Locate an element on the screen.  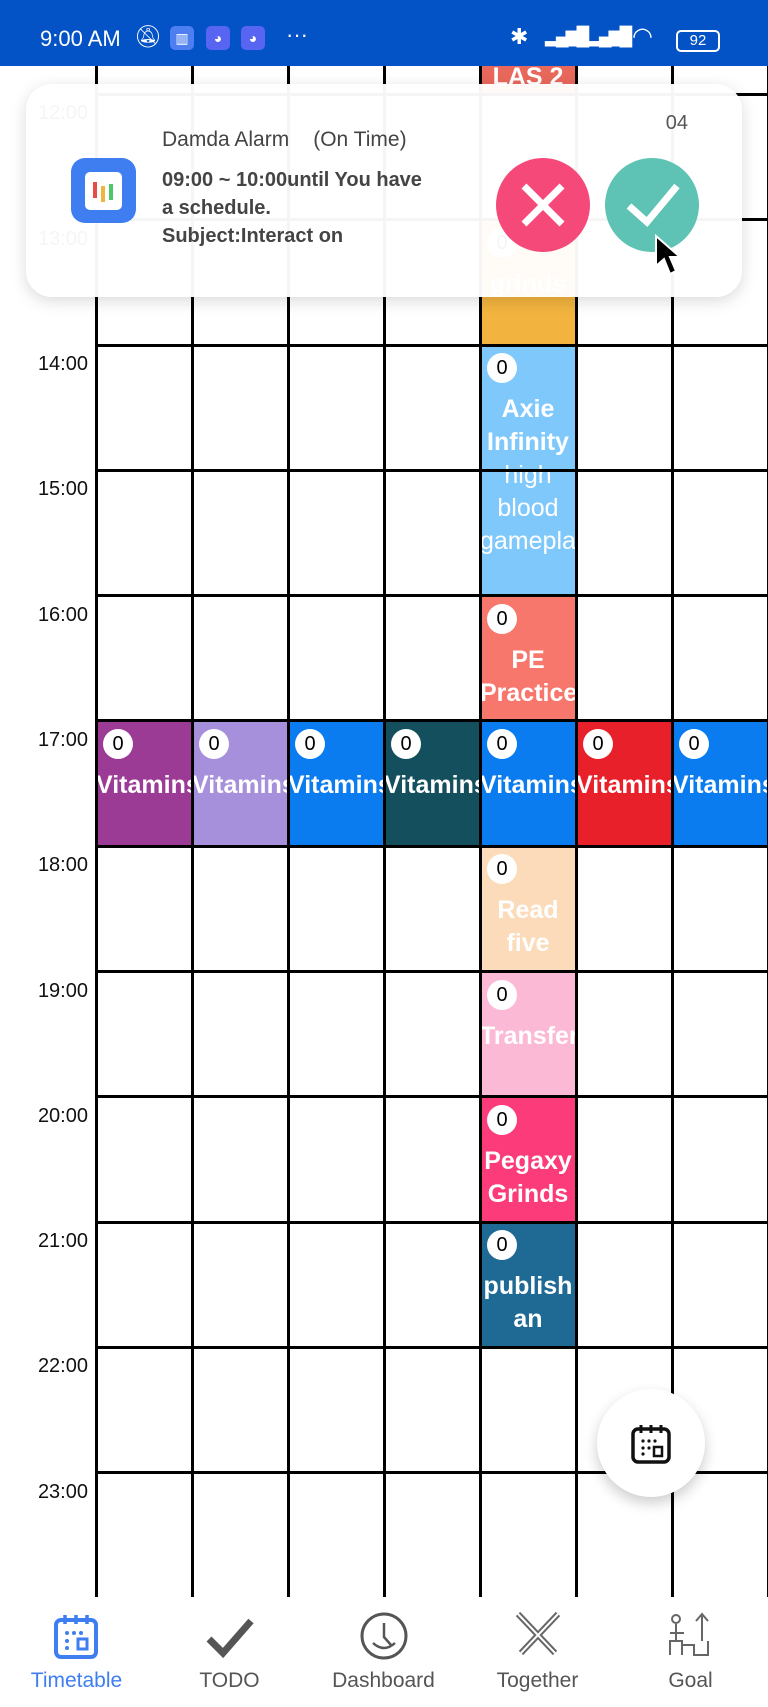
nav-label: Together is located at coordinates (537, 1680).